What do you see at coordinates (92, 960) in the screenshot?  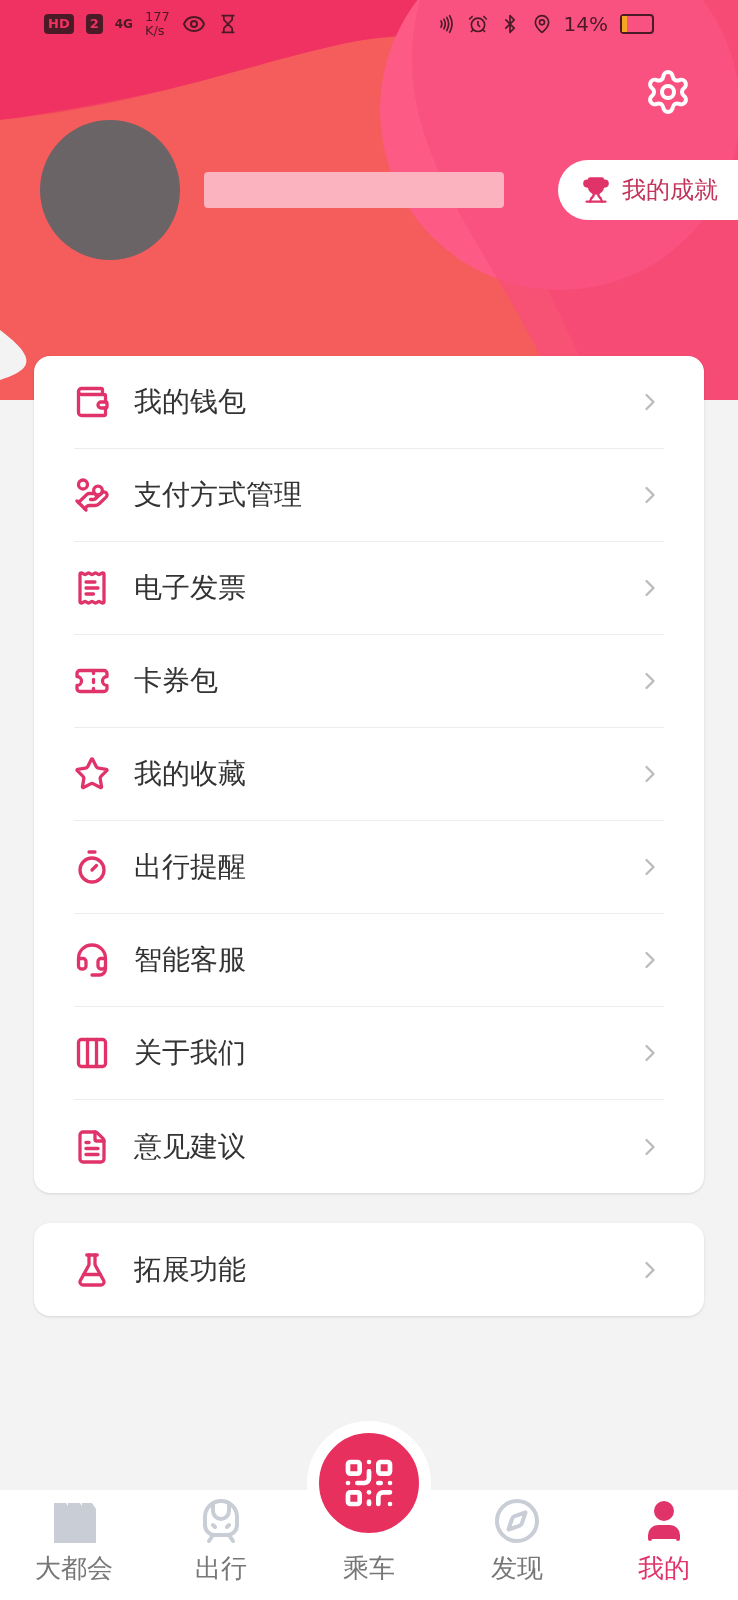 I see `headset-icon` at bounding box center [92, 960].